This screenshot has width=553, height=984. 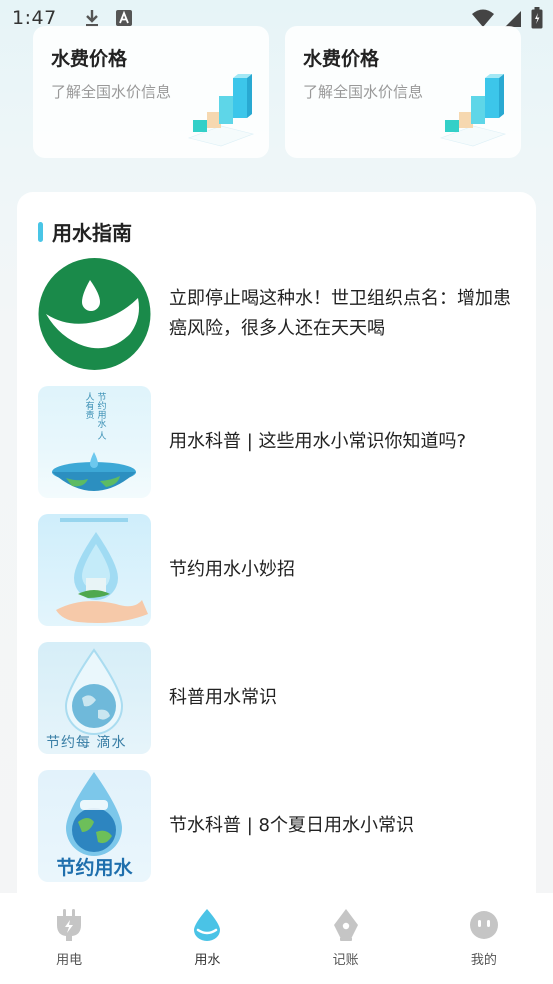 What do you see at coordinates (94, 826) in the screenshot?
I see `article-thumbnail: 节约用水` at bounding box center [94, 826].